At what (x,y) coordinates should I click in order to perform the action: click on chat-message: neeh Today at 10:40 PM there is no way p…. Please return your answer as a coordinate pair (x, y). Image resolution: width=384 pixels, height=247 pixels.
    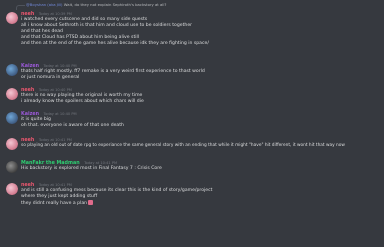
    Looking at the image, I should click on (192, 98).